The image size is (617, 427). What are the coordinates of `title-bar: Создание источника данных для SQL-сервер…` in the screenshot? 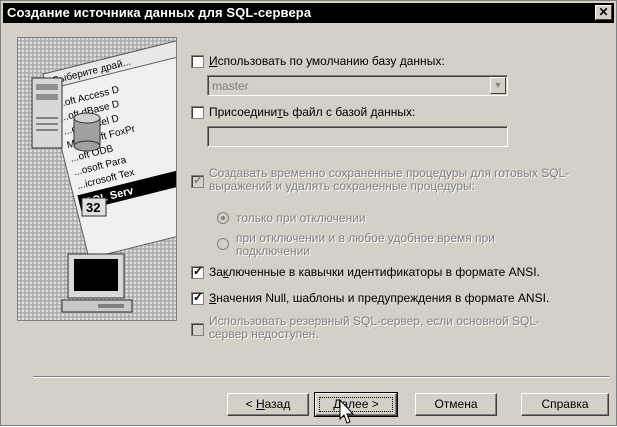 It's located at (308, 13).